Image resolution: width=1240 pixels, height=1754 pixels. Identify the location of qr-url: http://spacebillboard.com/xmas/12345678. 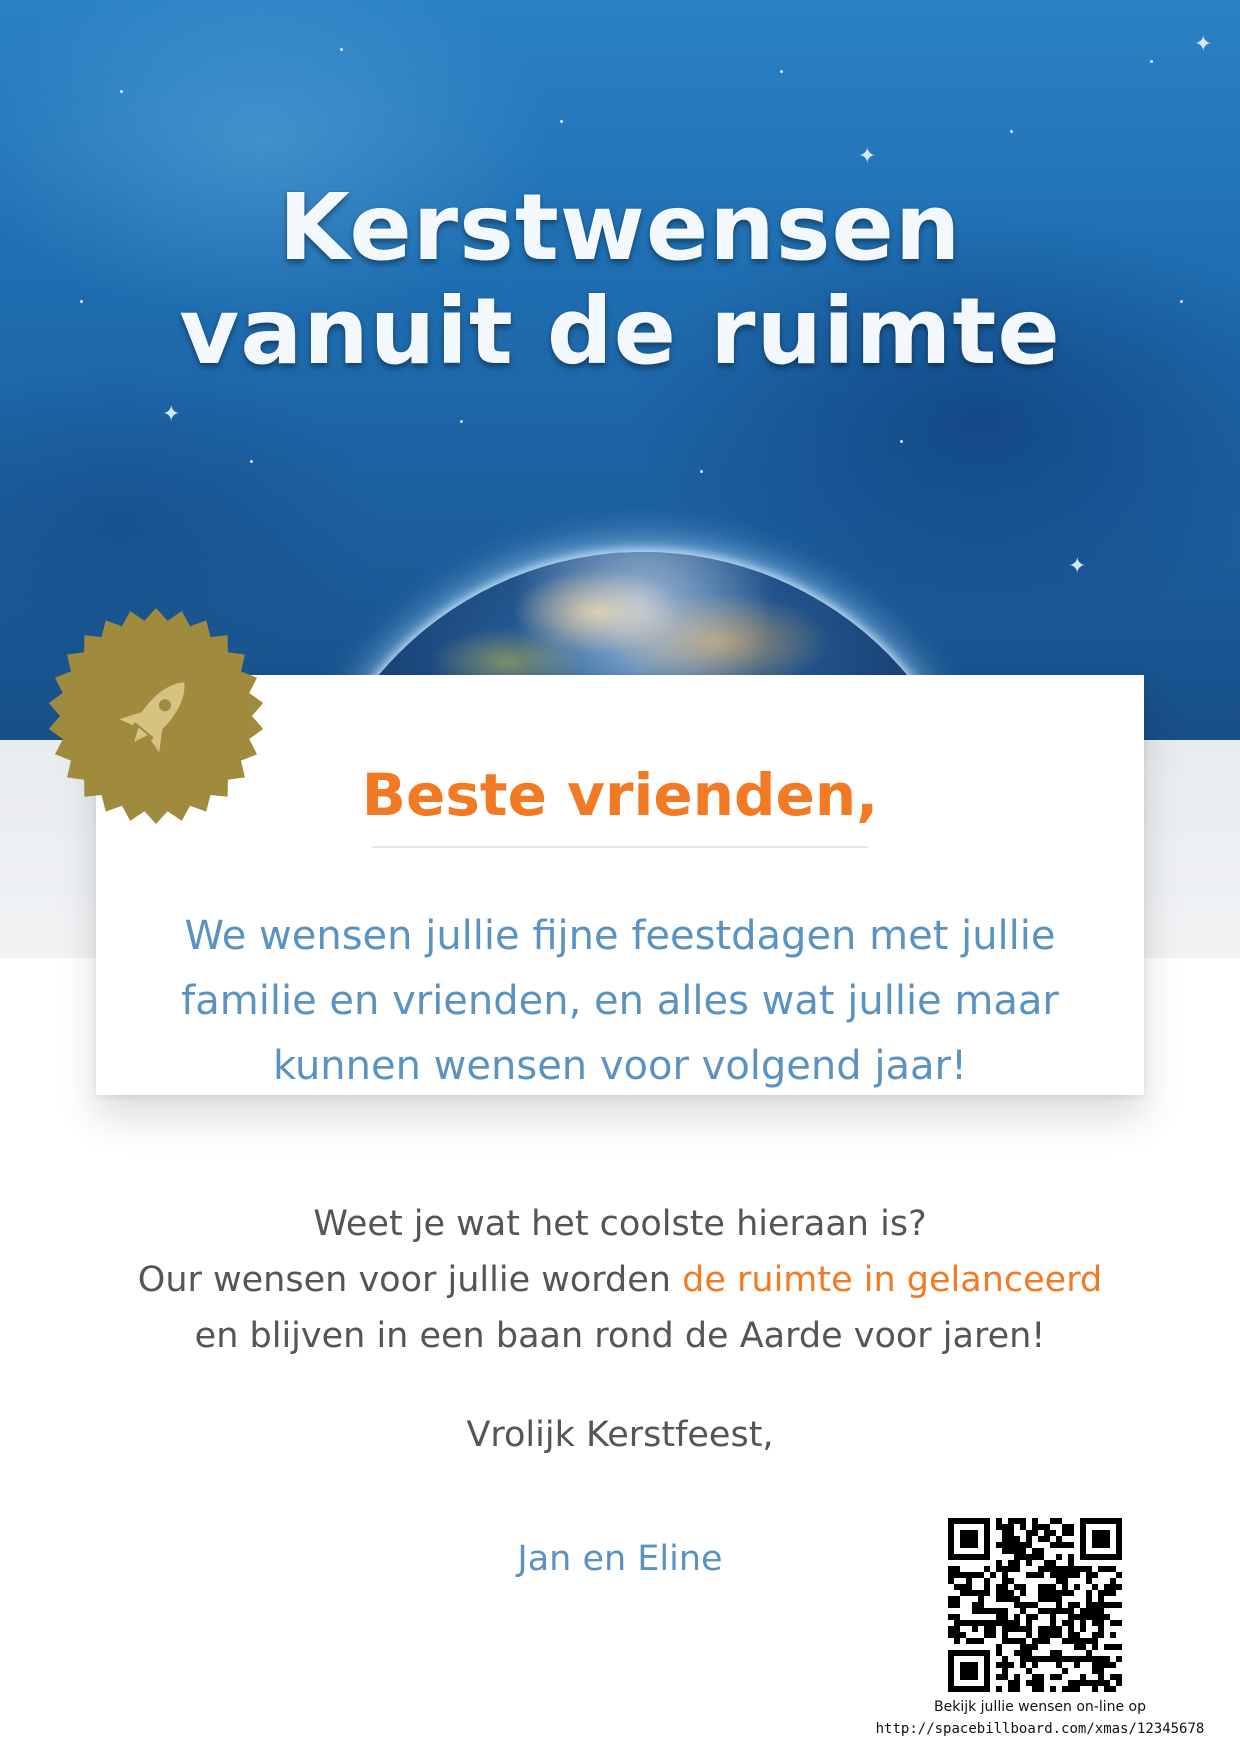
(1040, 1729).